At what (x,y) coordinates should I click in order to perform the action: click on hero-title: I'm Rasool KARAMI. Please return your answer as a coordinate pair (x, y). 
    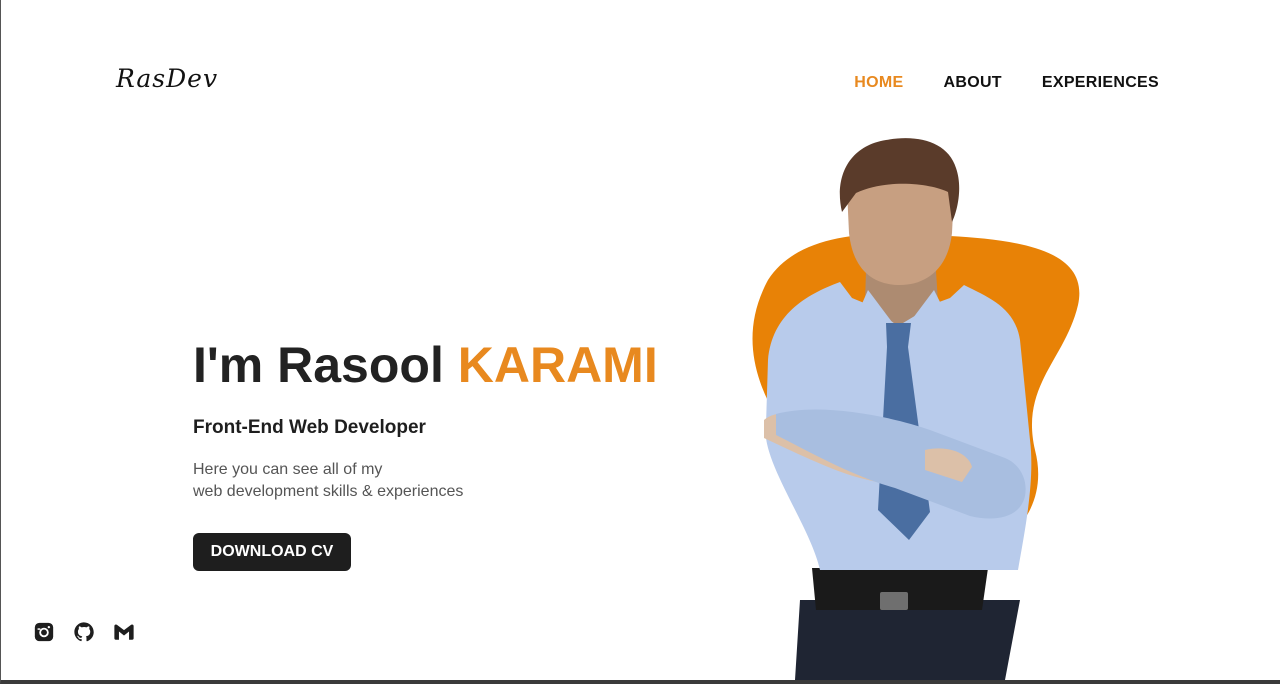
    Looking at the image, I should click on (425, 365).